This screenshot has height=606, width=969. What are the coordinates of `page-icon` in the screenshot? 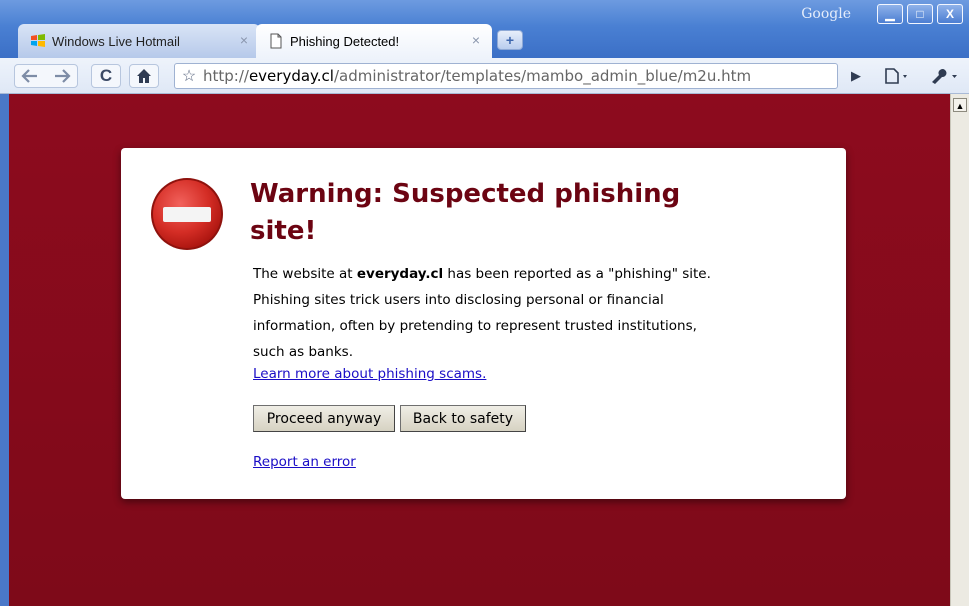 It's located at (276, 41).